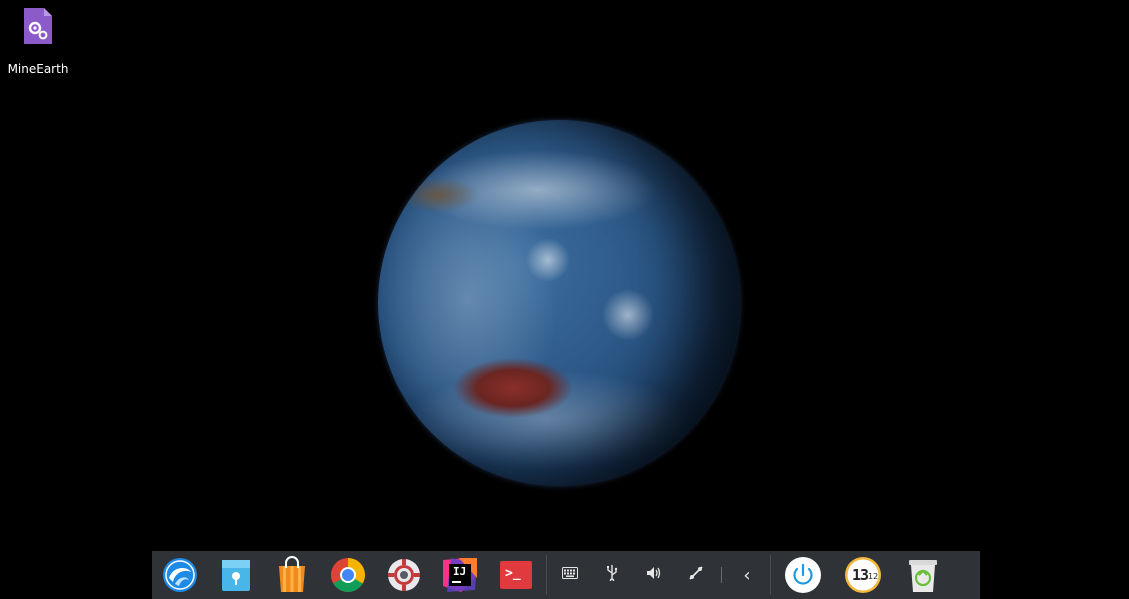 This screenshot has width=1129, height=599. I want to click on tray-volume-button, so click(654, 575).